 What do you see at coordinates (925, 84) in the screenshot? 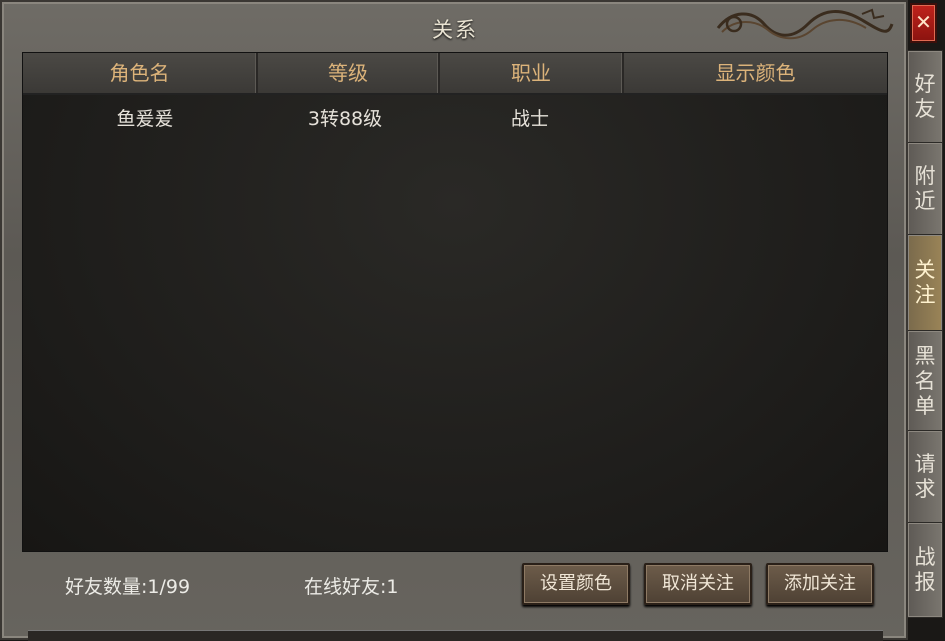
I see `tab-label-char: 好` at bounding box center [925, 84].